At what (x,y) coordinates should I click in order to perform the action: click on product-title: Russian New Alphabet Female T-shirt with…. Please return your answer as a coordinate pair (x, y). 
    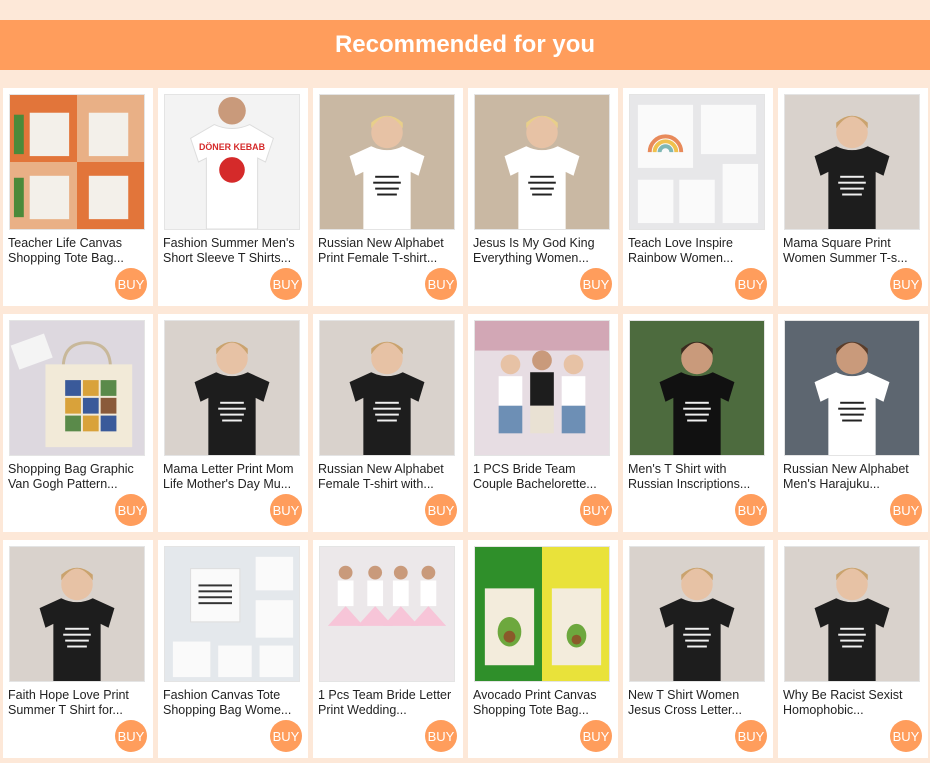
    Looking at the image, I should click on (388, 477).